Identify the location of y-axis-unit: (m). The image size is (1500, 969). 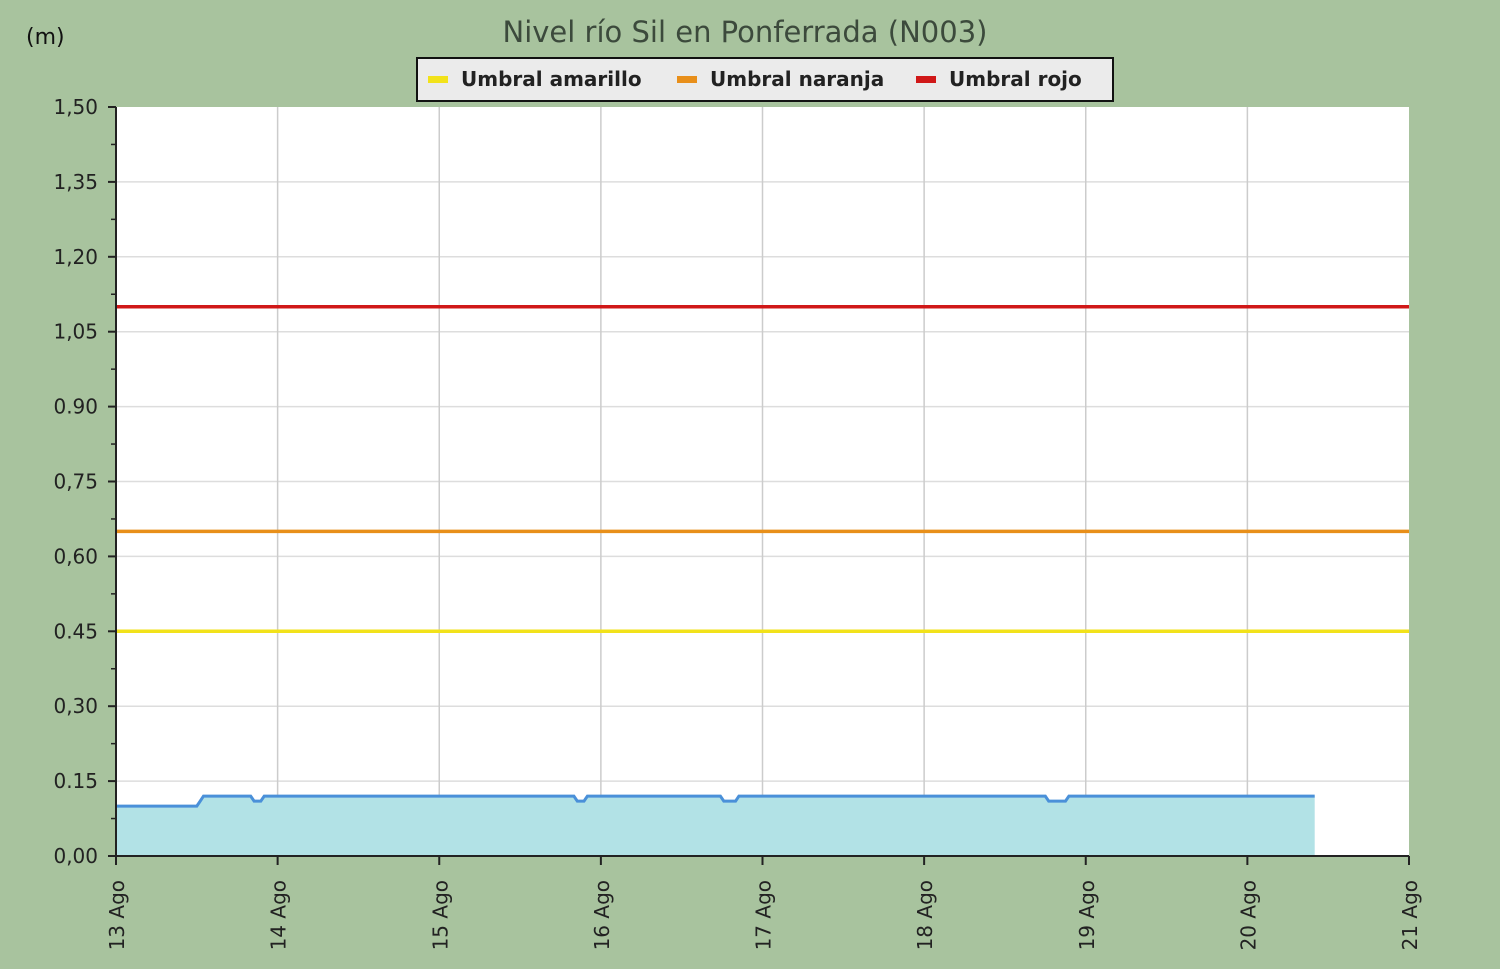
(45, 37).